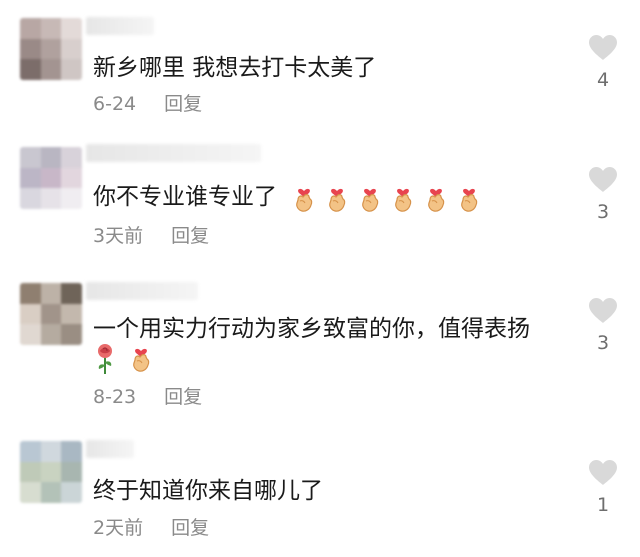  Describe the element at coordinates (603, 80) in the screenshot. I see `like-count: 4` at that location.